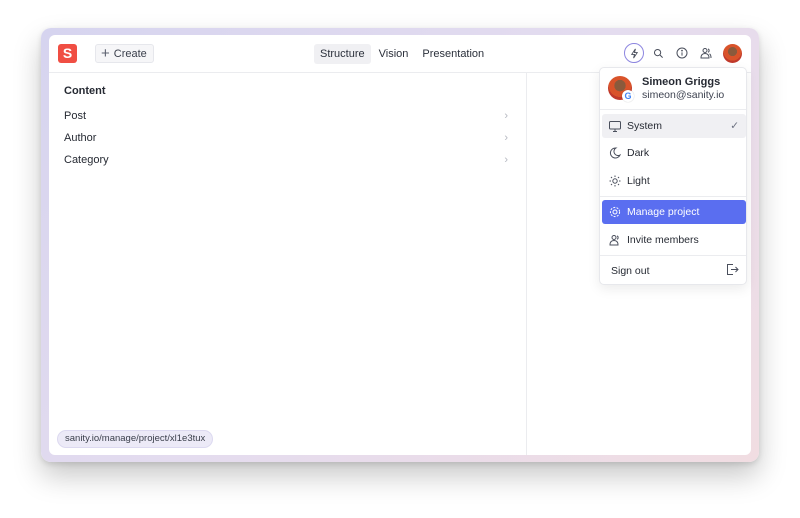 Image resolution: width=800 pixels, height=518 pixels. Describe the element at coordinates (674, 181) in the screenshot. I see `menu-item-light: Light` at that location.